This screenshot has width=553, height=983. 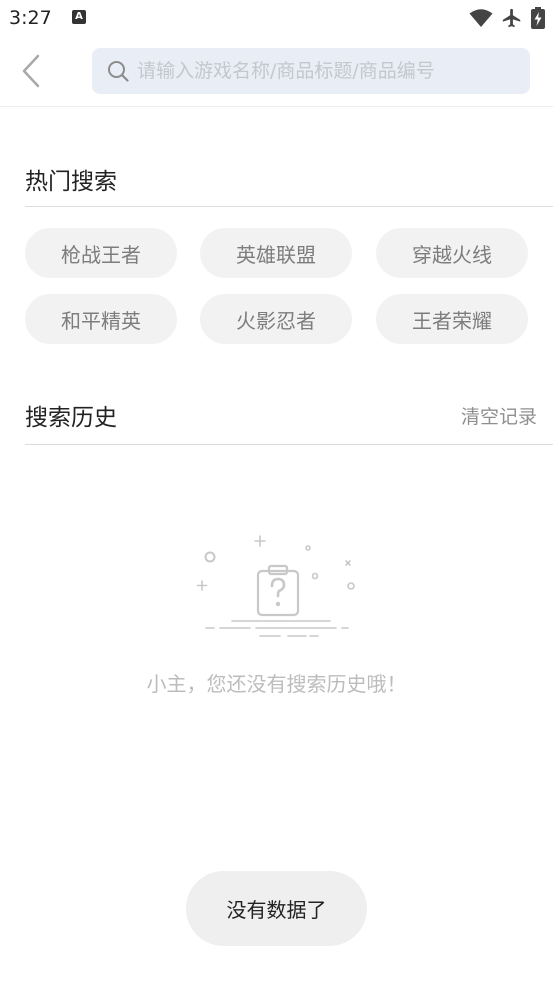 I want to click on search-header, so click(x=276, y=72).